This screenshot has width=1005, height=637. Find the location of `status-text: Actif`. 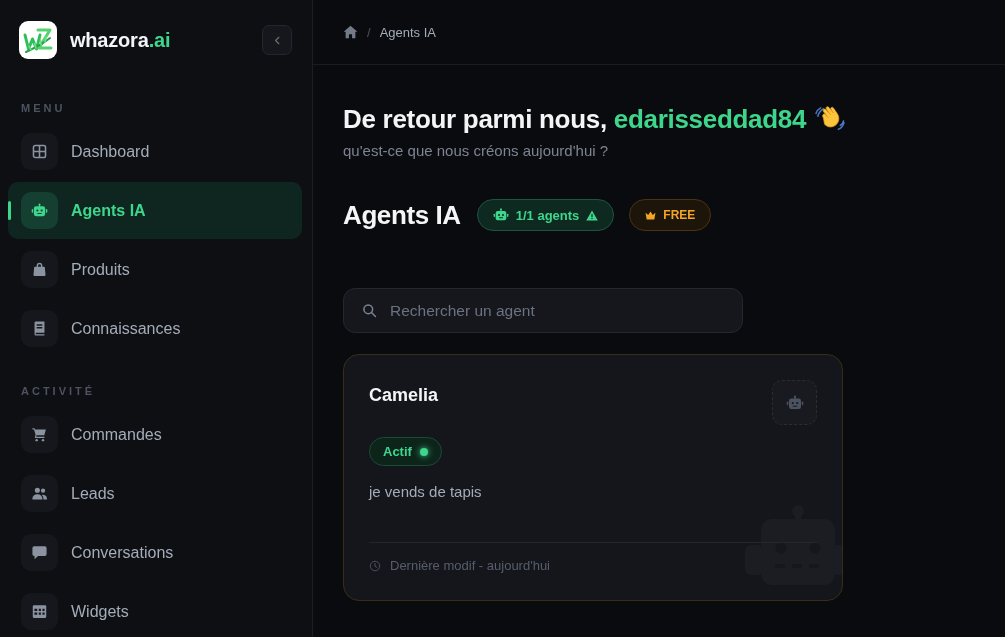

status-text: Actif is located at coordinates (397, 451).